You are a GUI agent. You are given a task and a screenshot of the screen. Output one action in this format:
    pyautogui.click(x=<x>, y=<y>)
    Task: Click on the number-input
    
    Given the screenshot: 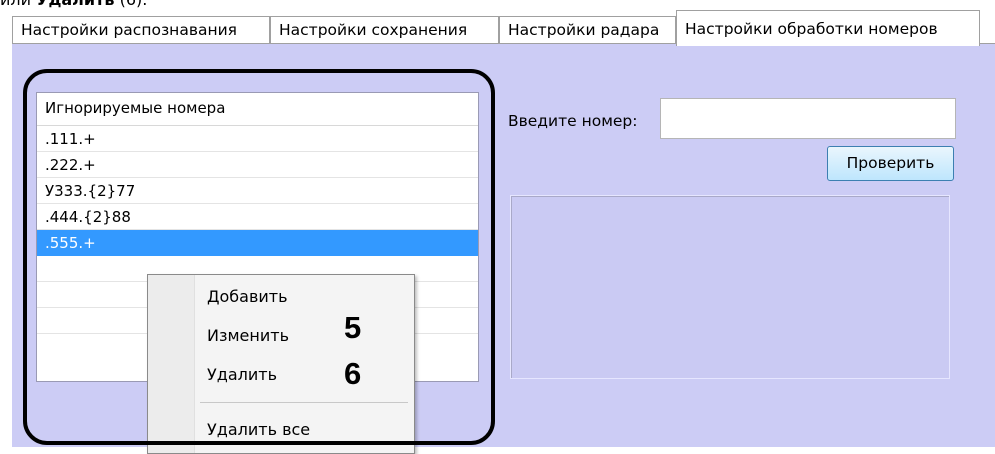 What is the action you would take?
    pyautogui.click(x=808, y=118)
    